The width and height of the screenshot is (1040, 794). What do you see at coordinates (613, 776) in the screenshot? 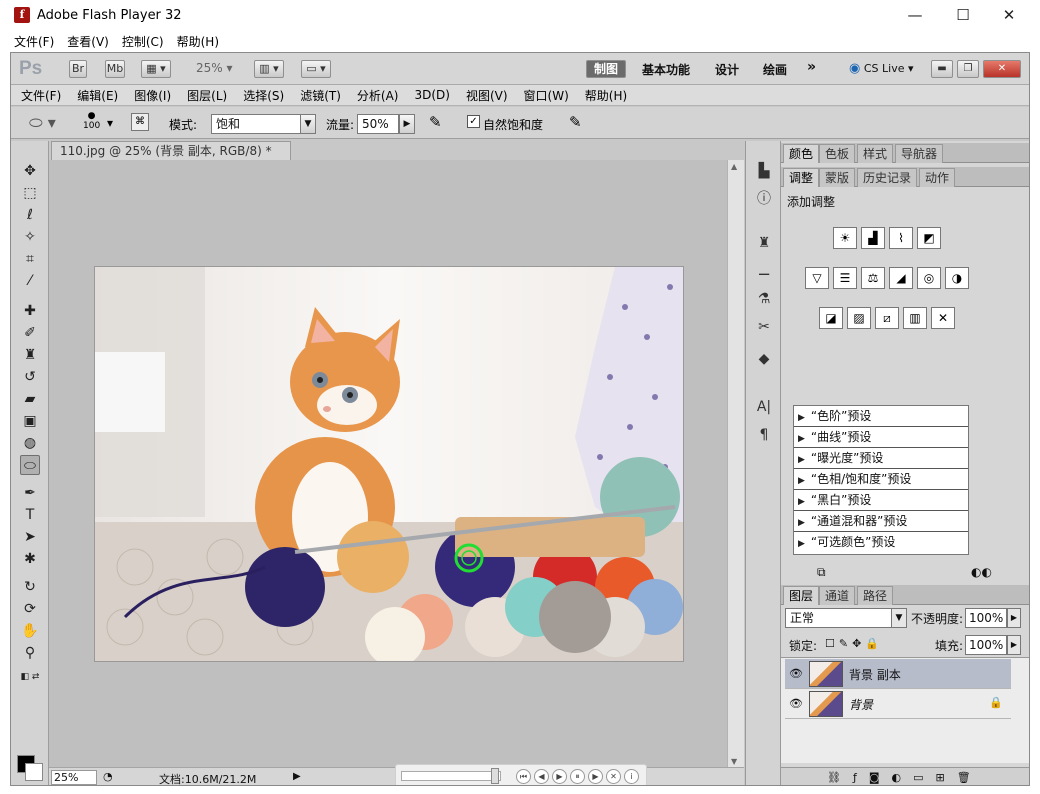
I see `stop-icon: ✕` at bounding box center [613, 776].